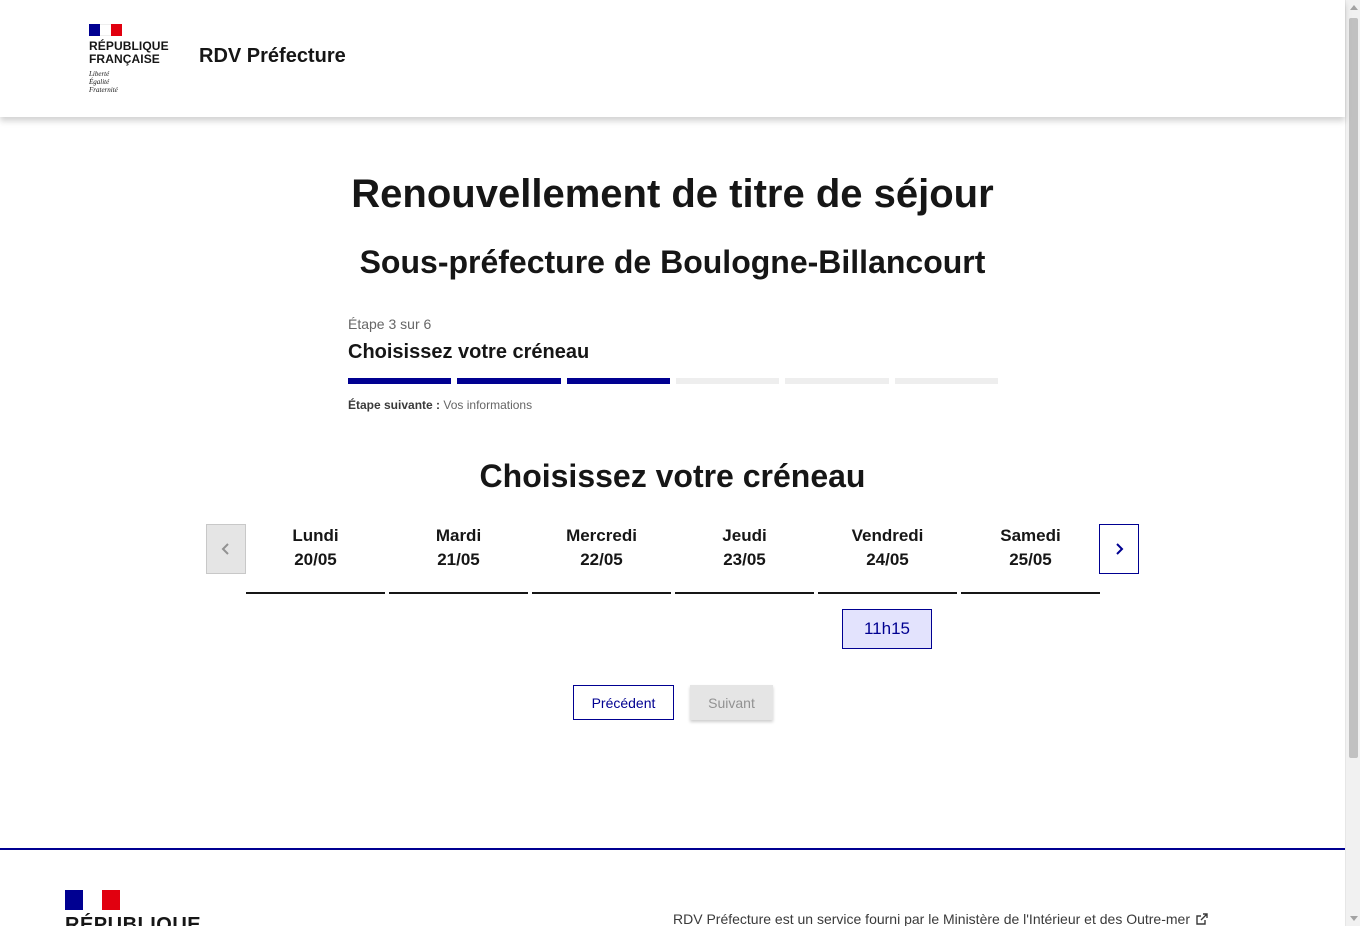  What do you see at coordinates (272, 56) in the screenshot?
I see `site-name-link: RDV Préfecture` at bounding box center [272, 56].